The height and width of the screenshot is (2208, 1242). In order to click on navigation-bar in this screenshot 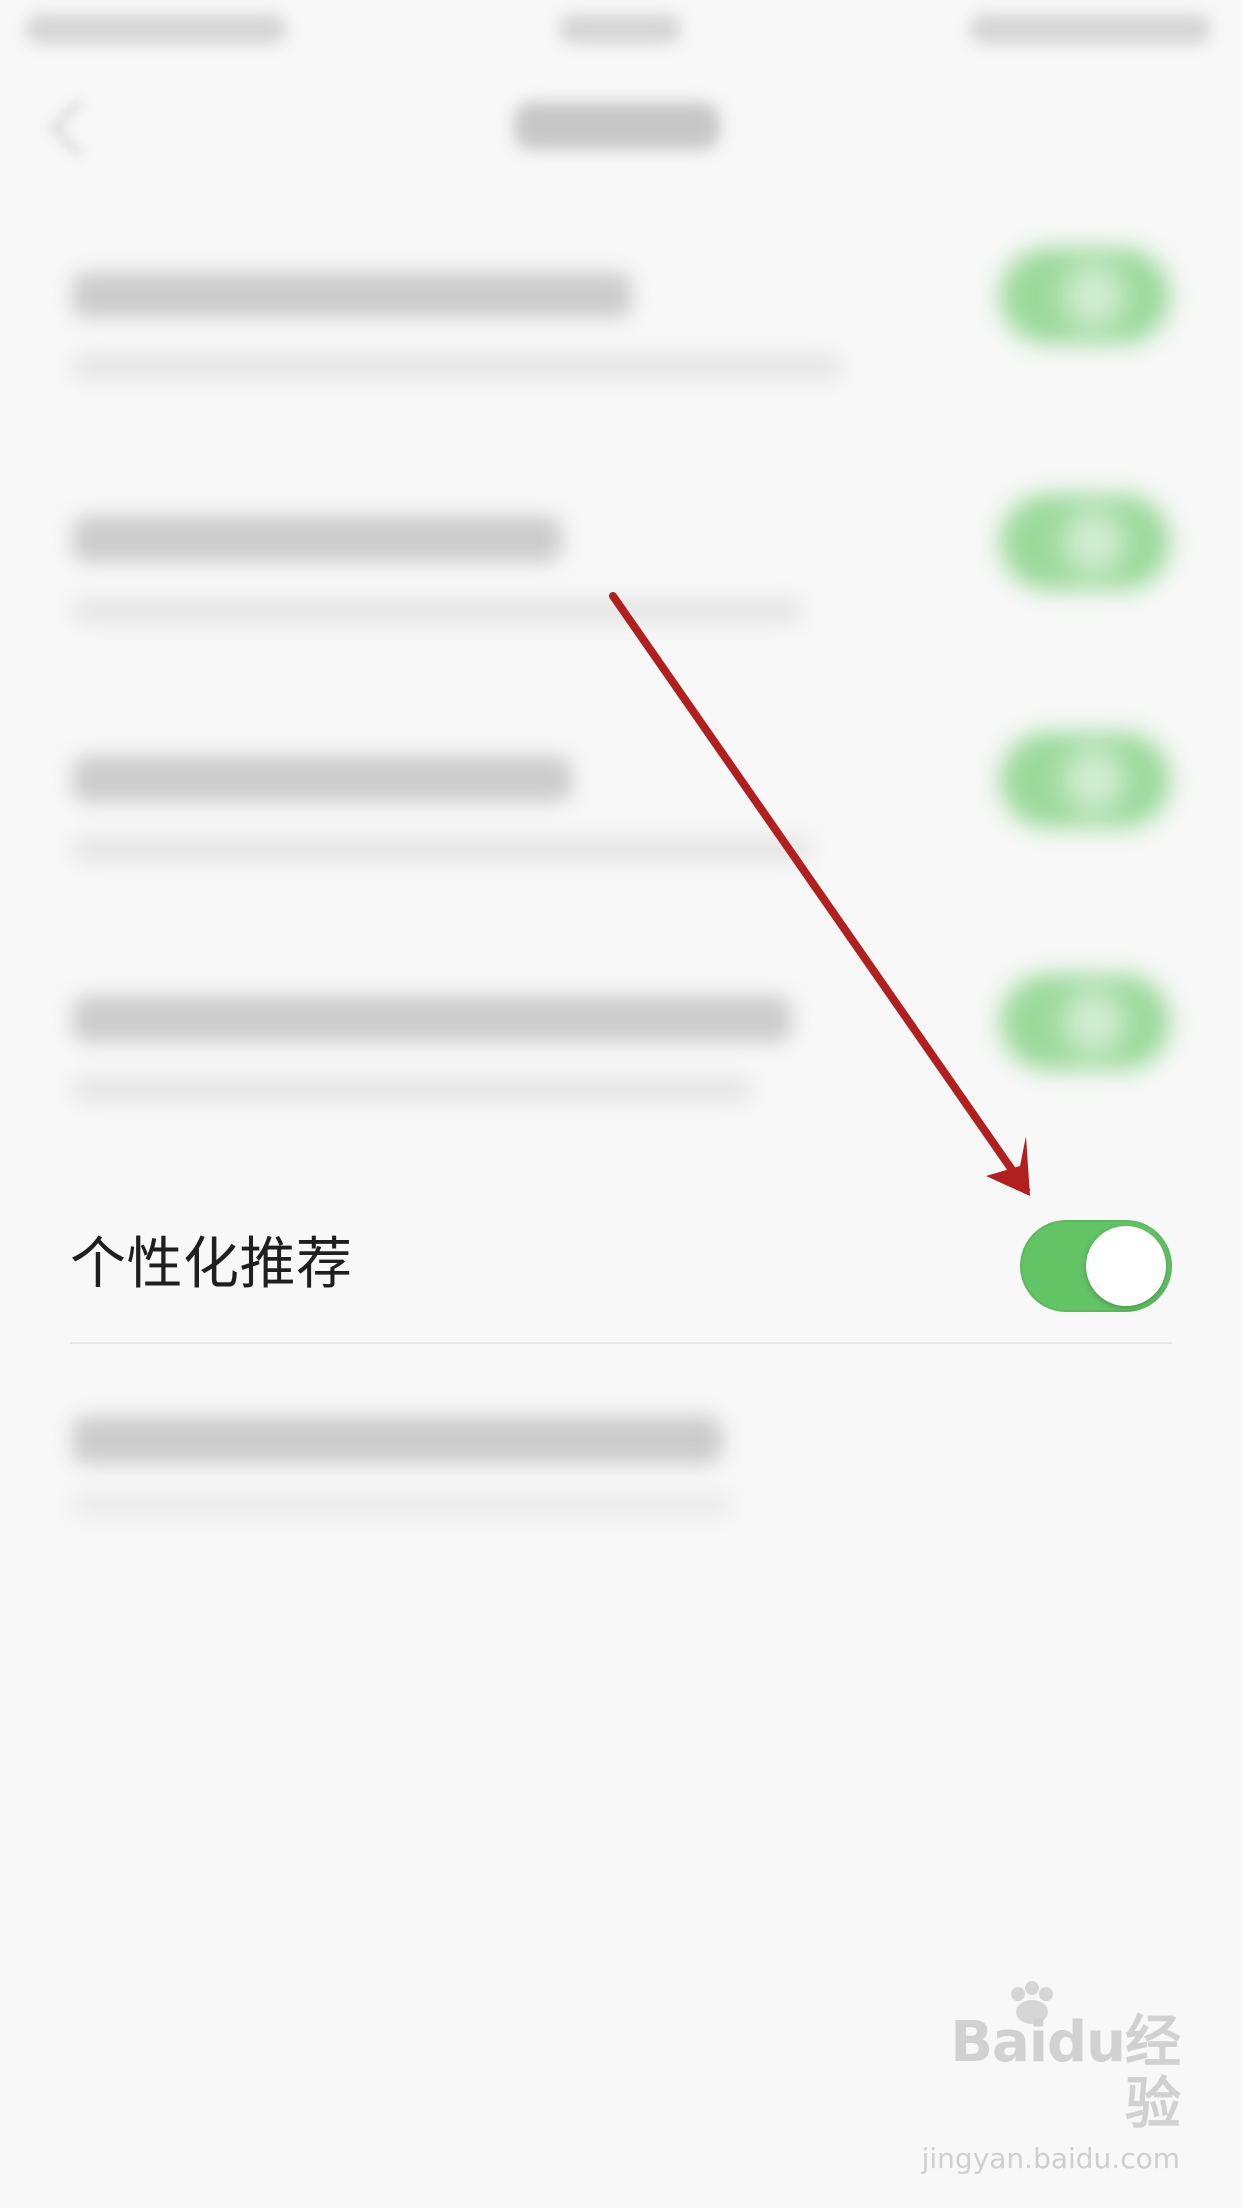, I will do `click(621, 124)`.